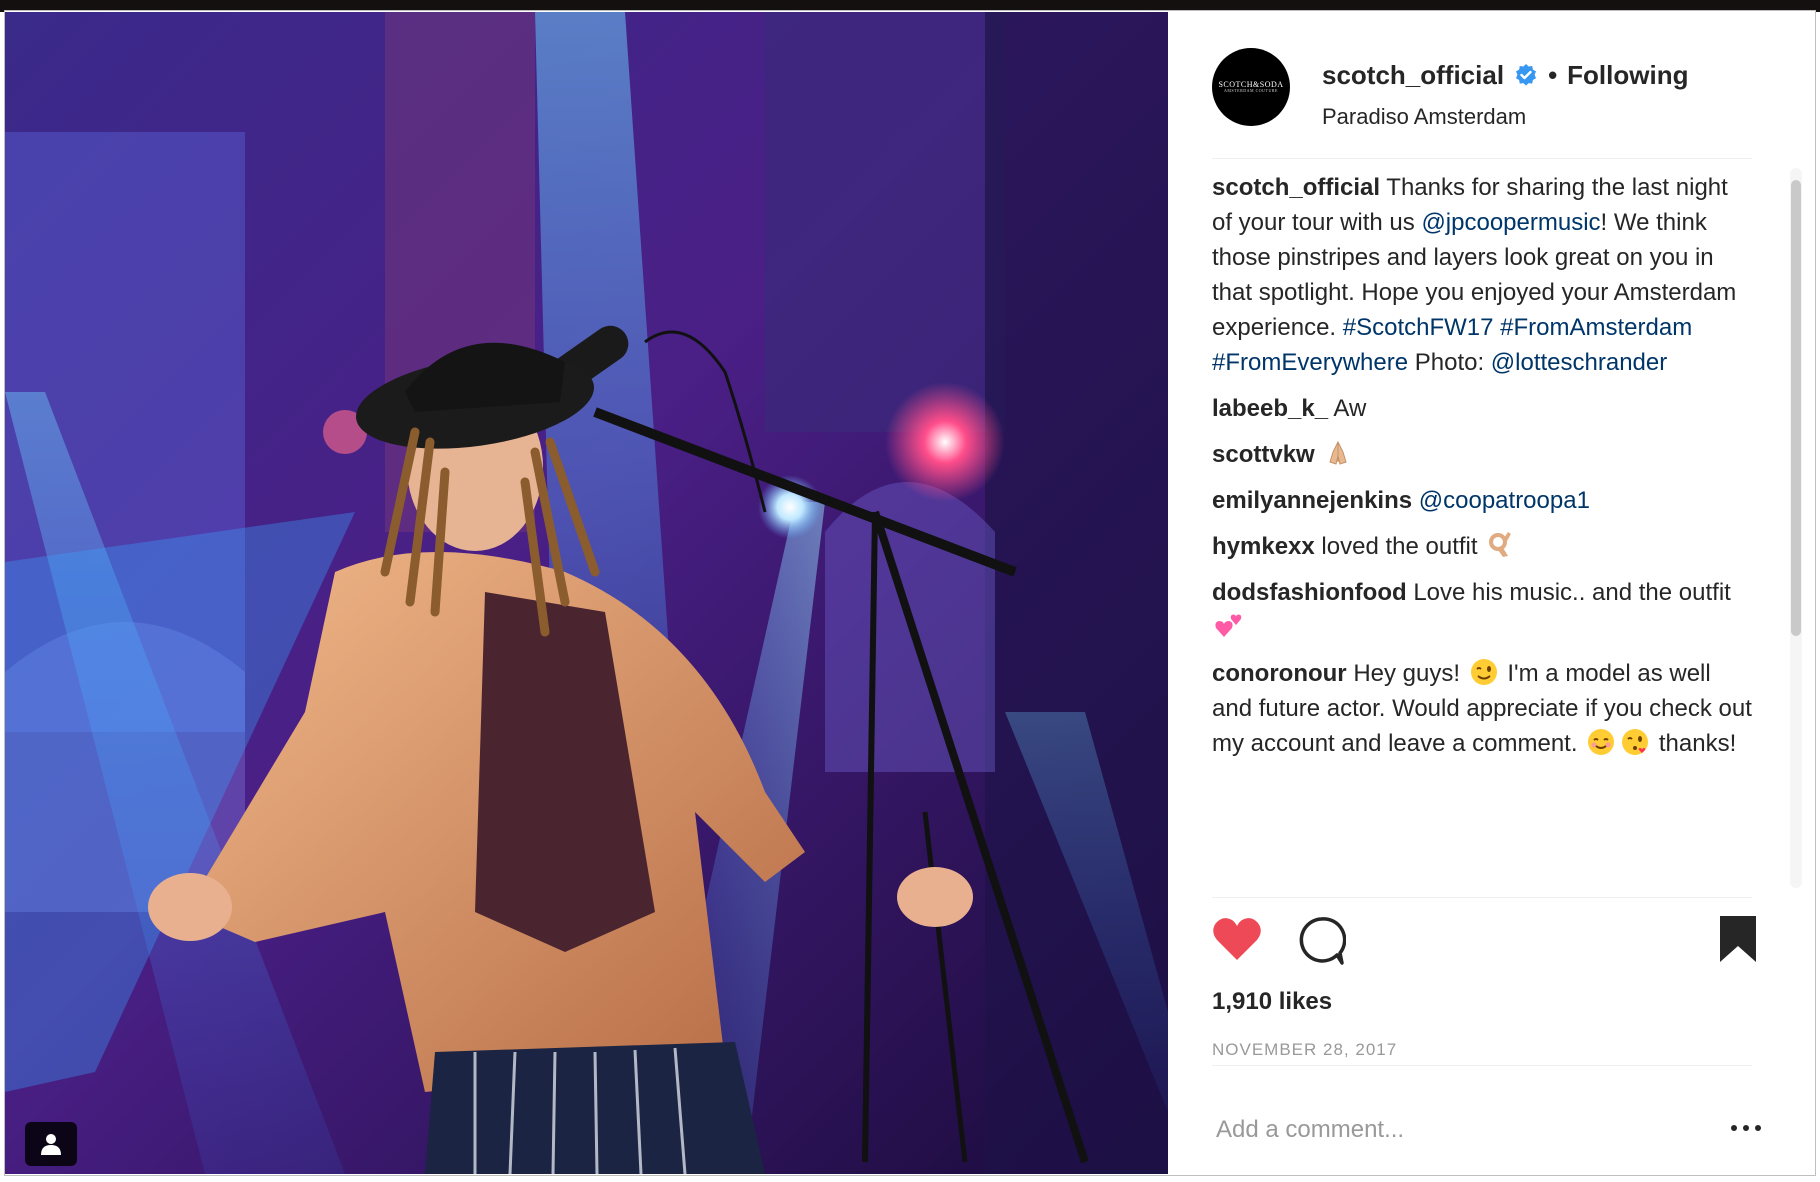 This screenshot has height=1182, width=1820. Describe the element at coordinates (1338, 452) in the screenshot. I see `folded-hands-emoji` at that location.